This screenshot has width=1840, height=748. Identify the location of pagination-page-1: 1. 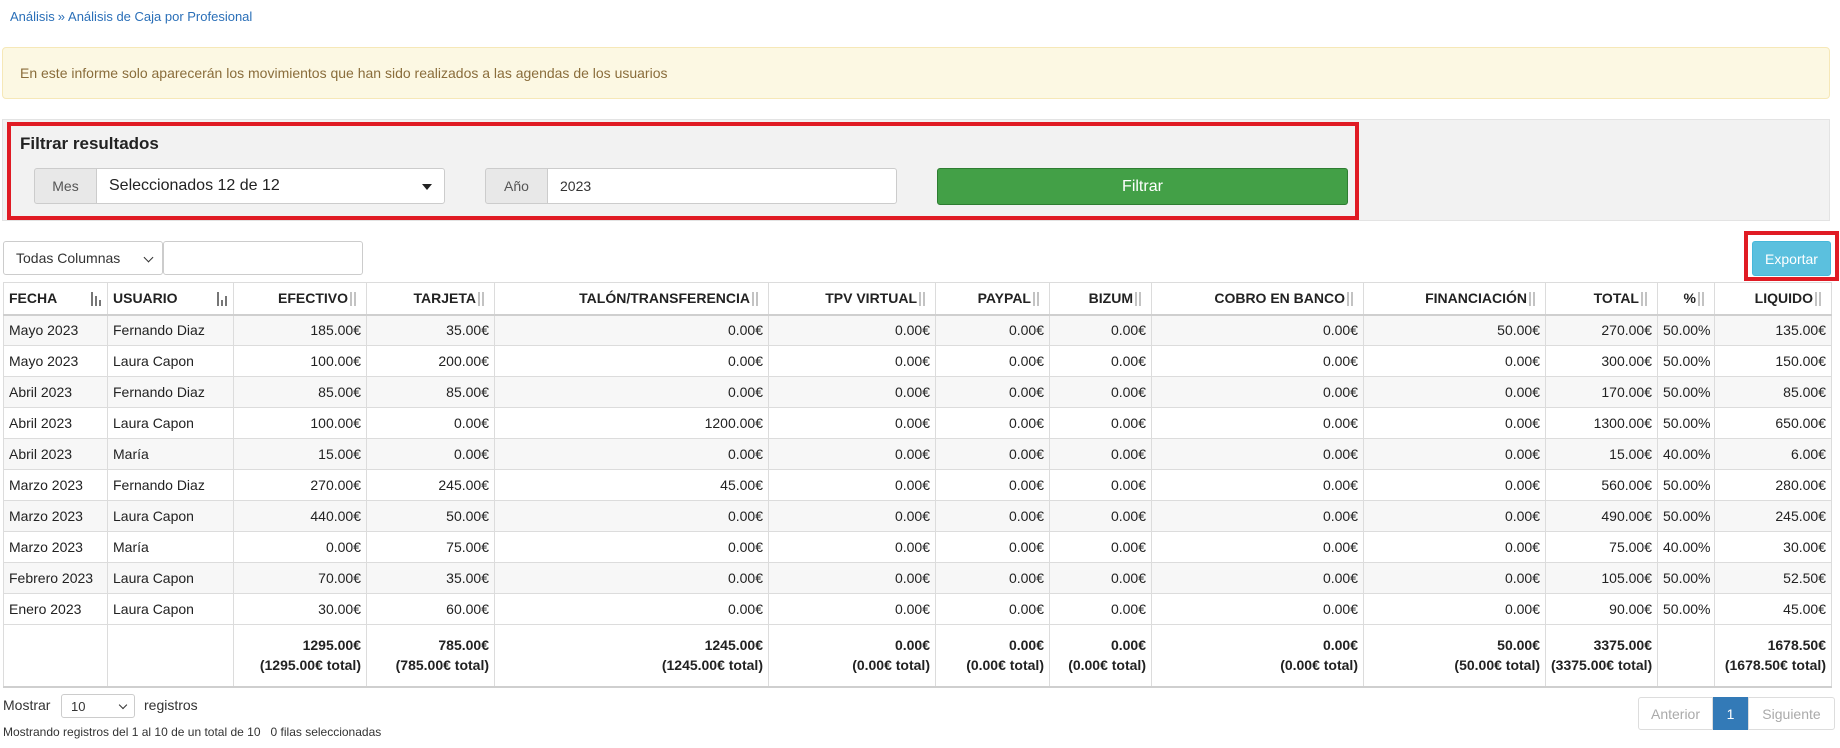
(1730, 713).